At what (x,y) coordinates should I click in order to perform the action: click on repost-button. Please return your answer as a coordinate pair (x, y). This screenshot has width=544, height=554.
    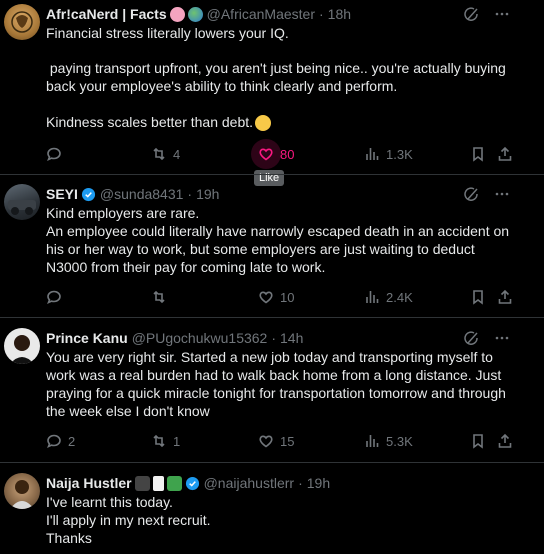
    Looking at the image, I should click on (162, 297).